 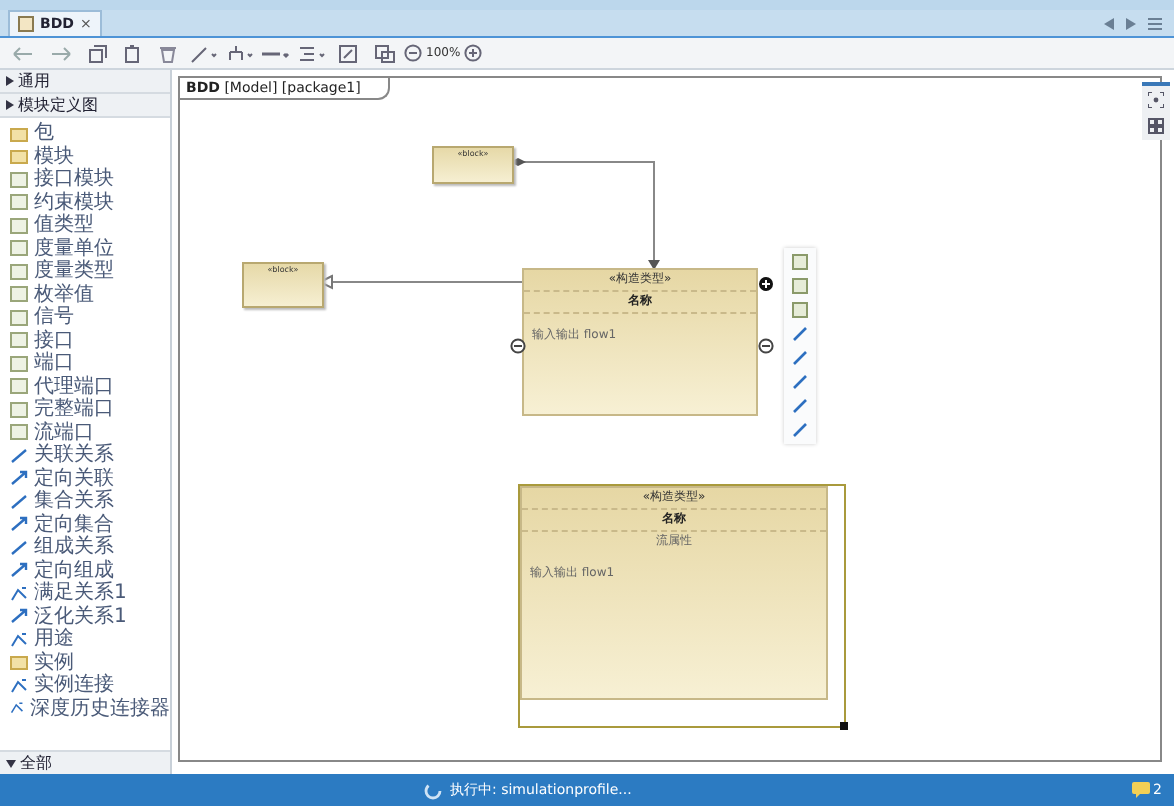 I want to click on palette-item: 集合关系, so click(x=85, y=501).